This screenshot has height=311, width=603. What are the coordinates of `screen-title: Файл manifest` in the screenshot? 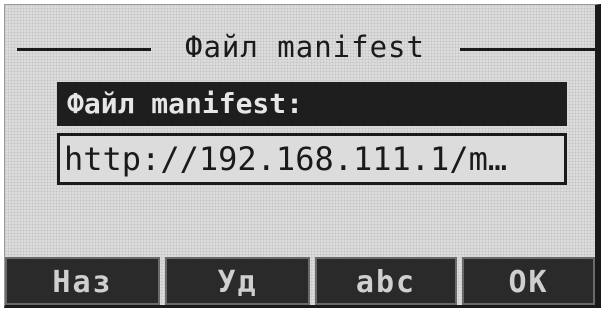 It's located at (305, 47).